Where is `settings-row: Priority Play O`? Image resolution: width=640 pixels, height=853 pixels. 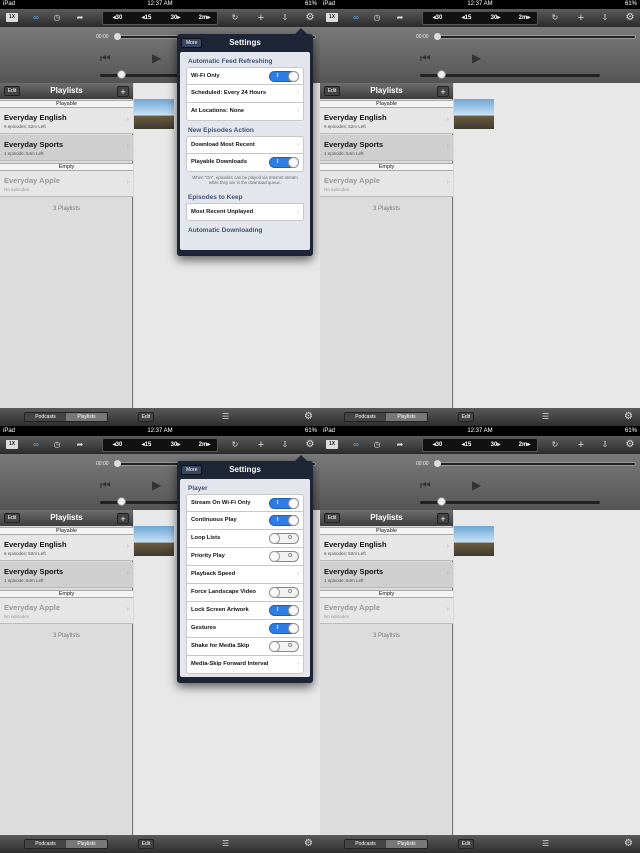 settings-row: Priority Play O is located at coordinates (245, 557).